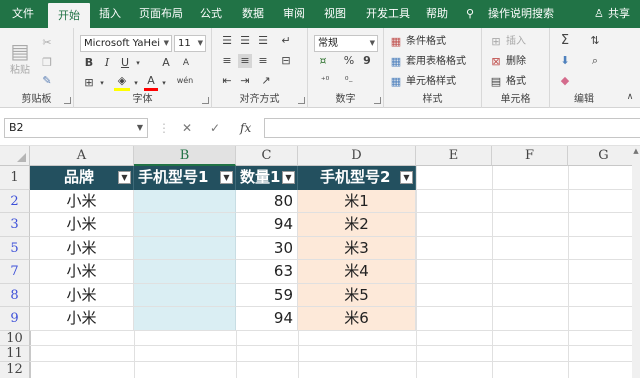 The width and height of the screenshot is (640, 378). I want to click on decrease-indent-icon: ⇤, so click(227, 81).